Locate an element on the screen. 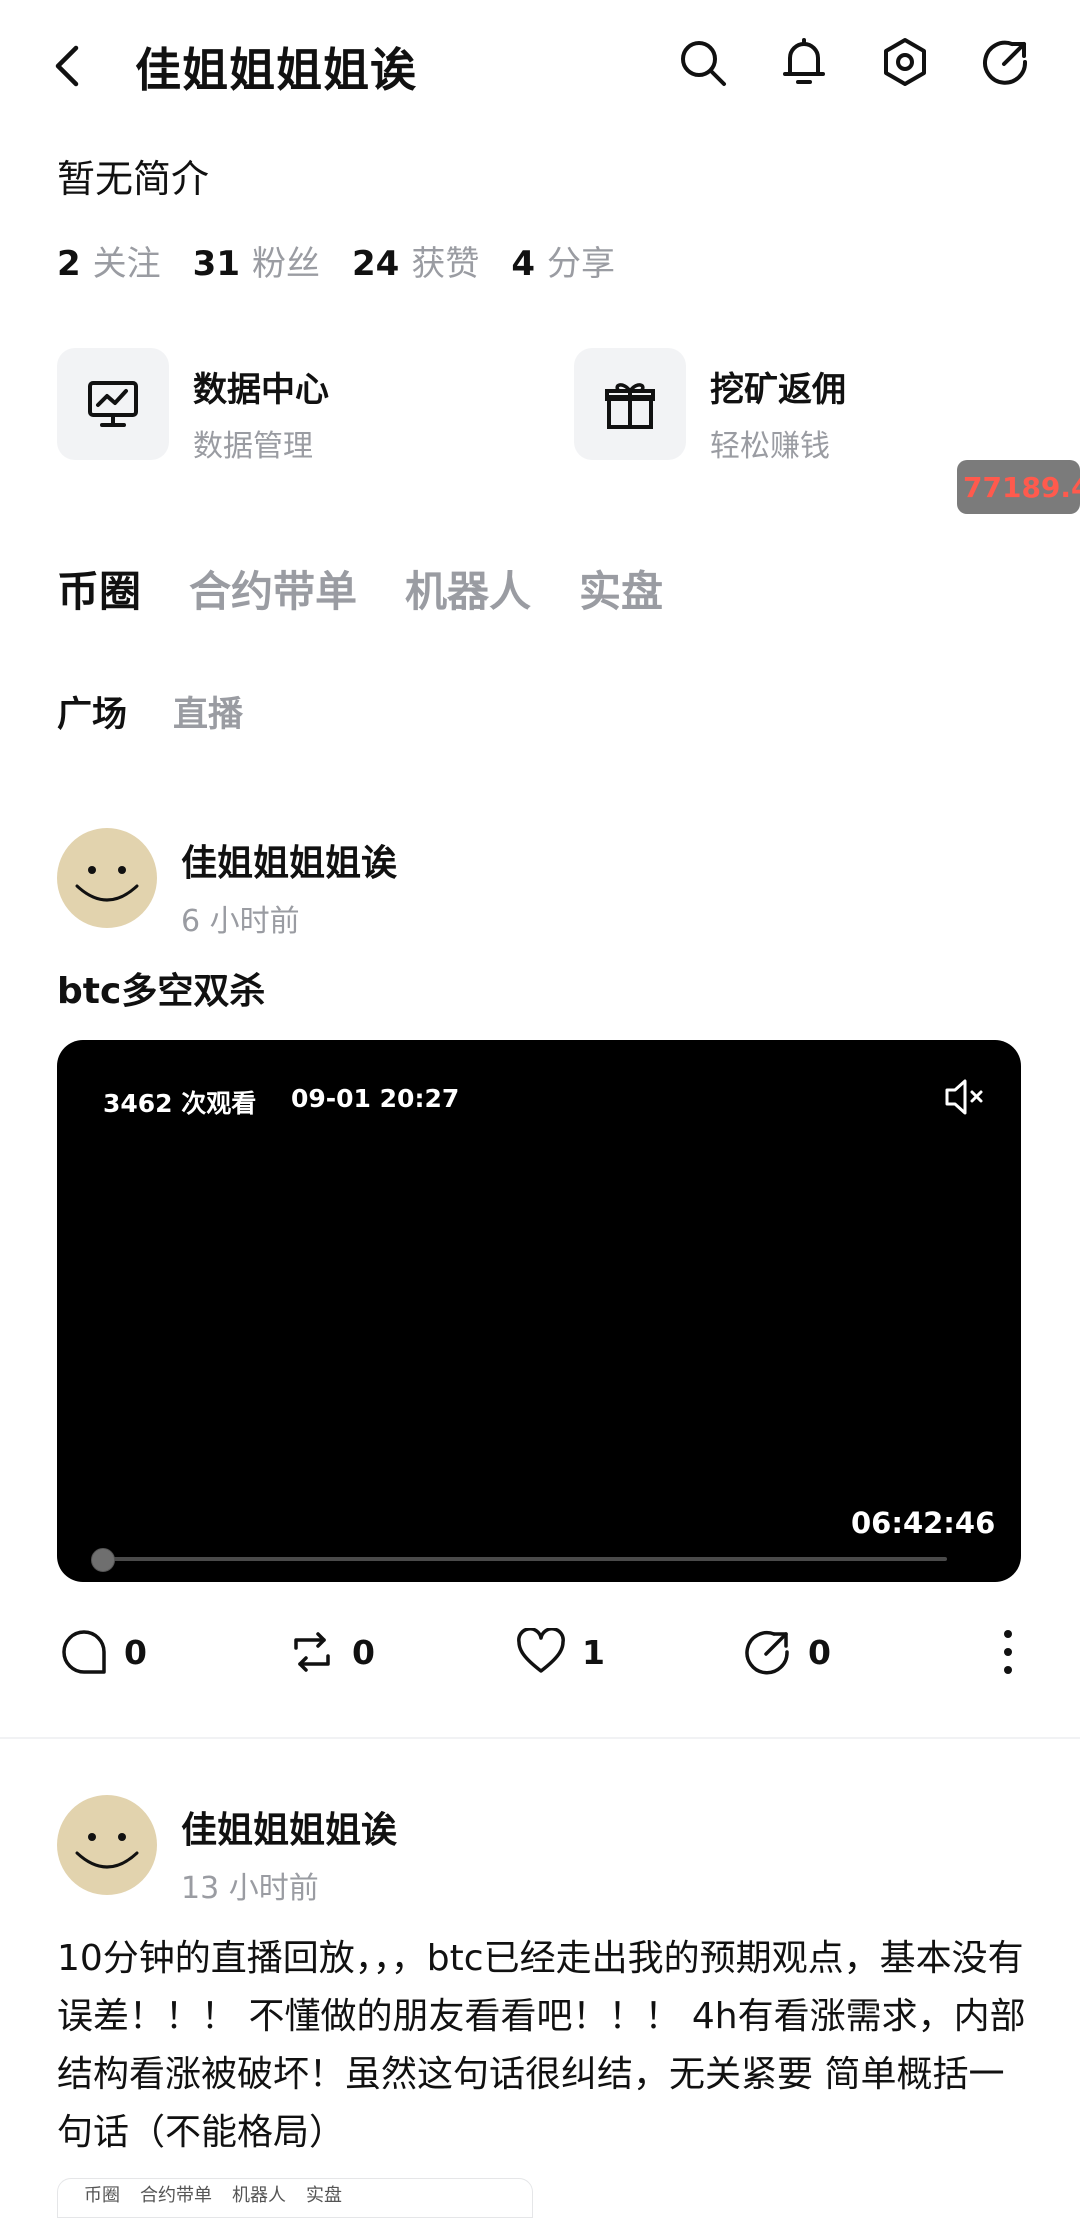  post-title: btc多空双杀 is located at coordinates (161, 991).